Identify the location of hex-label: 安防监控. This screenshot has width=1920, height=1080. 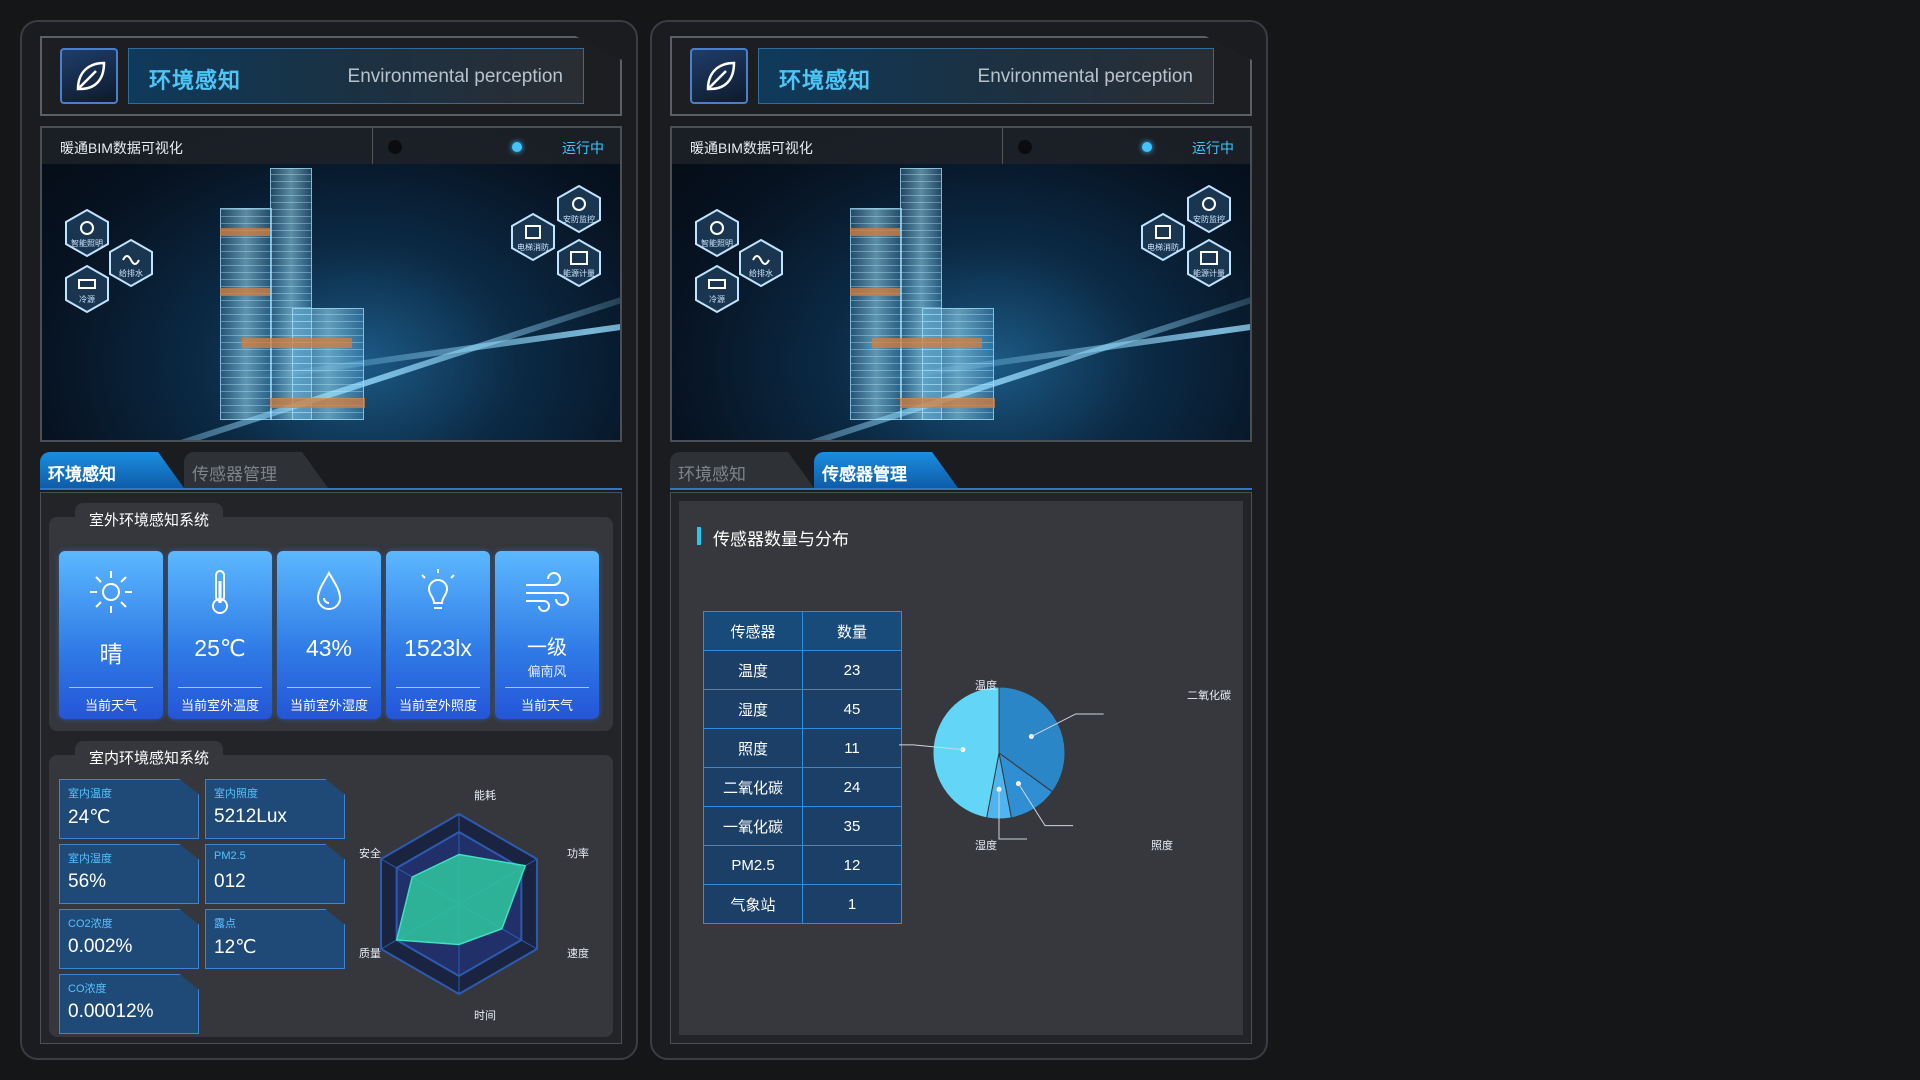
(579, 219).